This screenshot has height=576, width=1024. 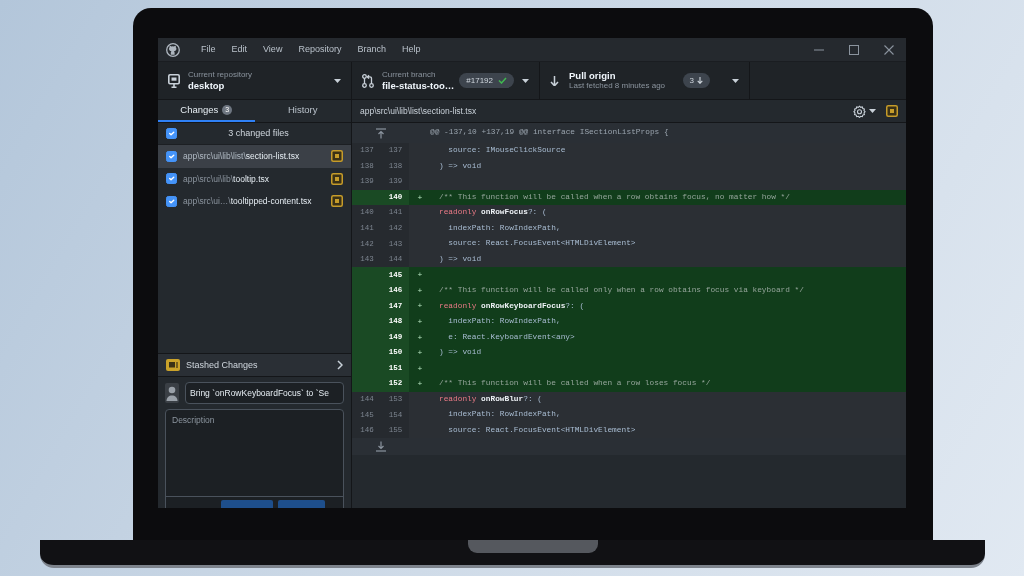 I want to click on pull-origin-label: Pull origin, so click(x=593, y=76).